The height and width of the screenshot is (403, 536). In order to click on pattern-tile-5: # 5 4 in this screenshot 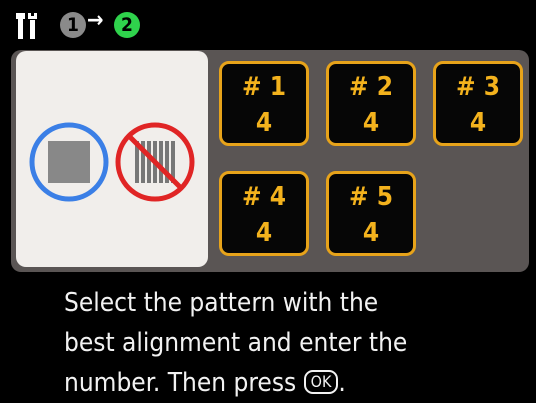, I will do `click(371, 213)`.